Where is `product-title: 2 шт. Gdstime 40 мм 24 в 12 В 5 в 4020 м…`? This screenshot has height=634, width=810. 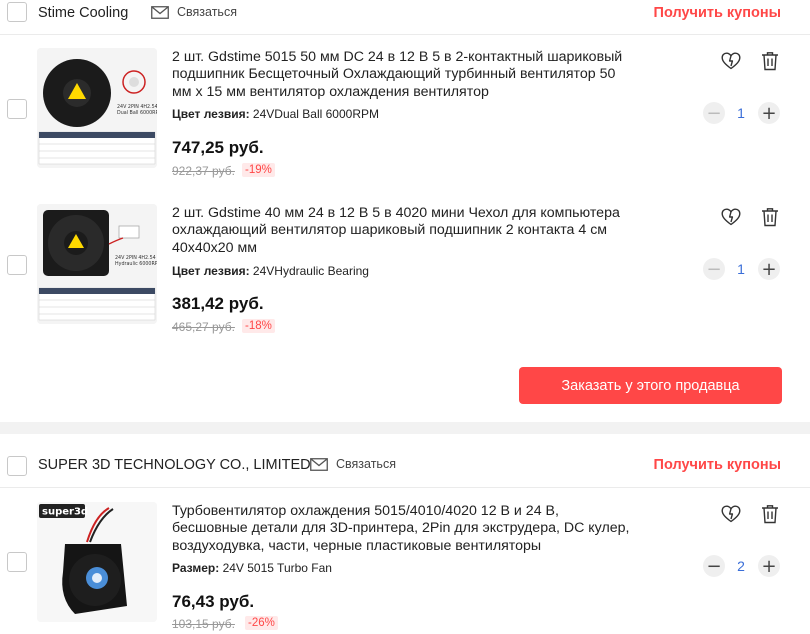
product-title: 2 шт. Gdstime 40 мм 24 в 12 В 5 в 4020 м… is located at coordinates (404, 231).